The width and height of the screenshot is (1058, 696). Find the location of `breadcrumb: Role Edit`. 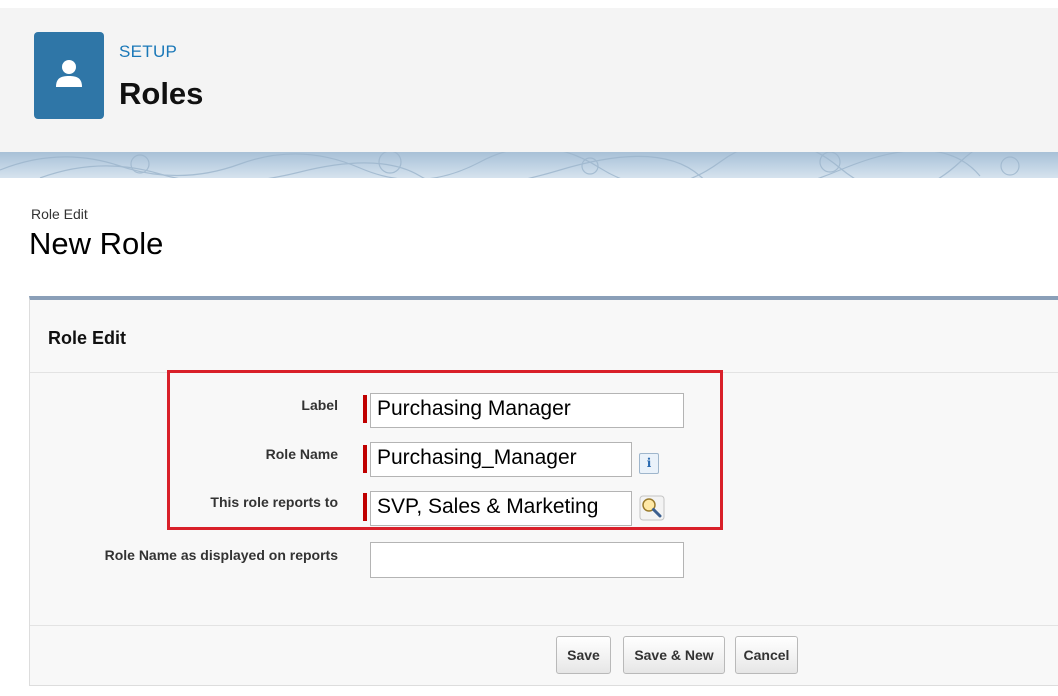

breadcrumb: Role Edit is located at coordinates (59, 214).